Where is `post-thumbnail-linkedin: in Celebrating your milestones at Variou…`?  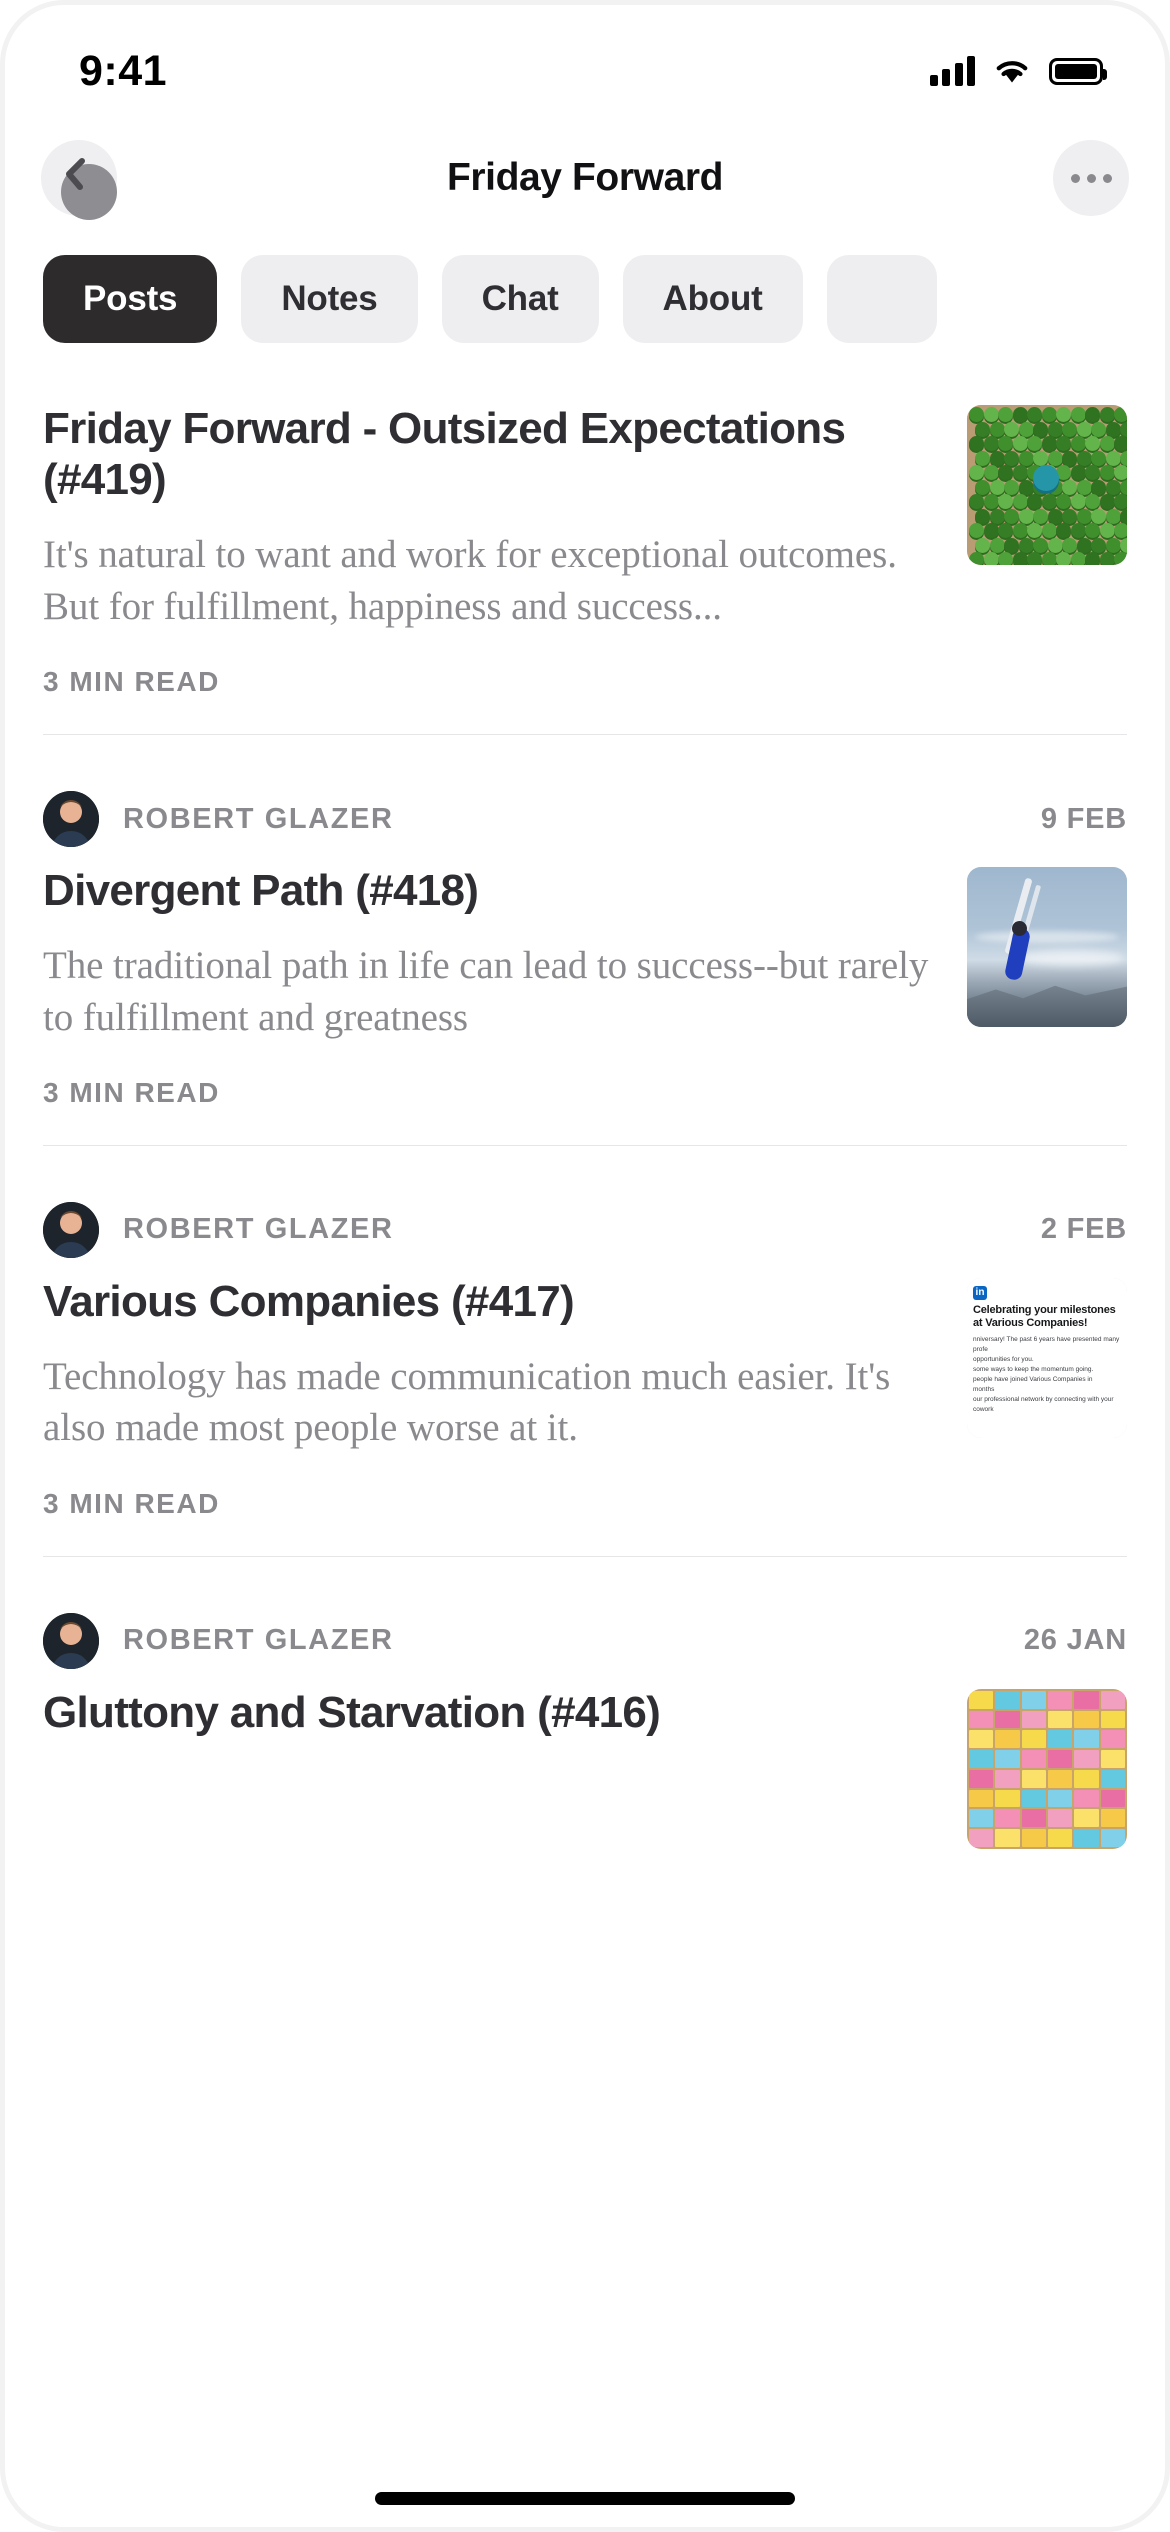 post-thumbnail-linkedin: in Celebrating your milestones at Variou… is located at coordinates (1047, 1357).